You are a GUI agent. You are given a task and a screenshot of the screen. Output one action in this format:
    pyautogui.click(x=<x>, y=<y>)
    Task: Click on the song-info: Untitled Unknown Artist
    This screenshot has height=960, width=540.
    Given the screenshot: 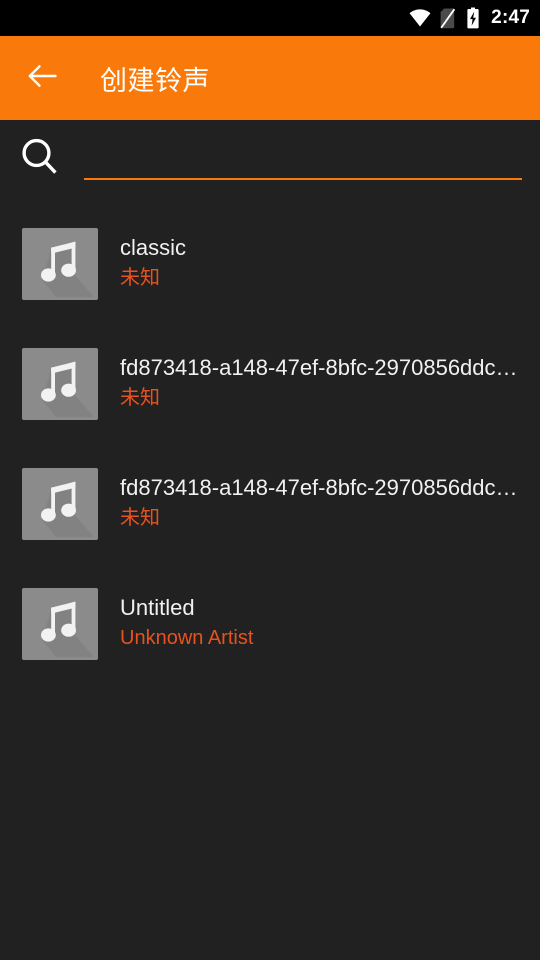 What is the action you would take?
    pyautogui.click(x=330, y=622)
    